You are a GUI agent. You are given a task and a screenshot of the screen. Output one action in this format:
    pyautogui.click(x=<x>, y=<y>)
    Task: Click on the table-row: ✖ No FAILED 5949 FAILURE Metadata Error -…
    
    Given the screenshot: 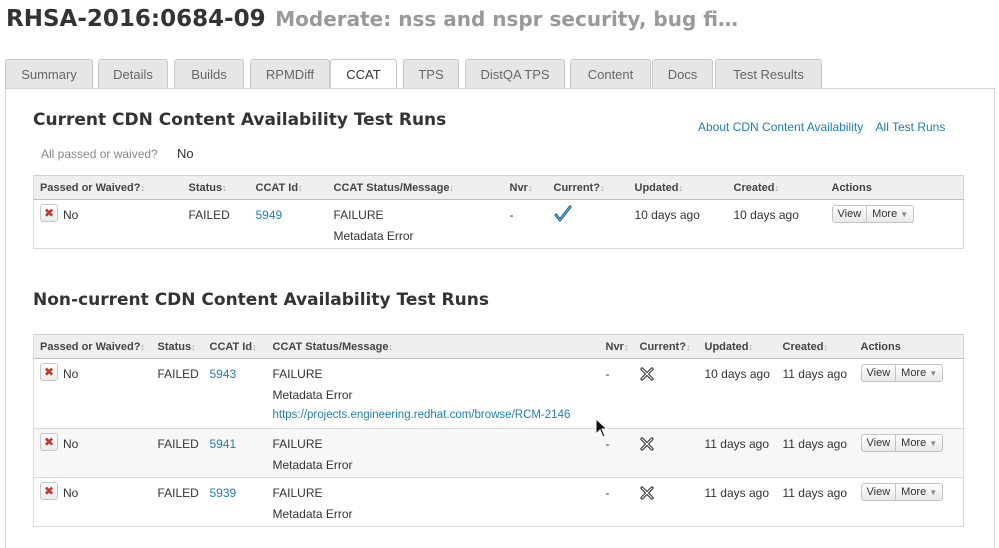 What is the action you would take?
    pyautogui.click(x=498, y=224)
    